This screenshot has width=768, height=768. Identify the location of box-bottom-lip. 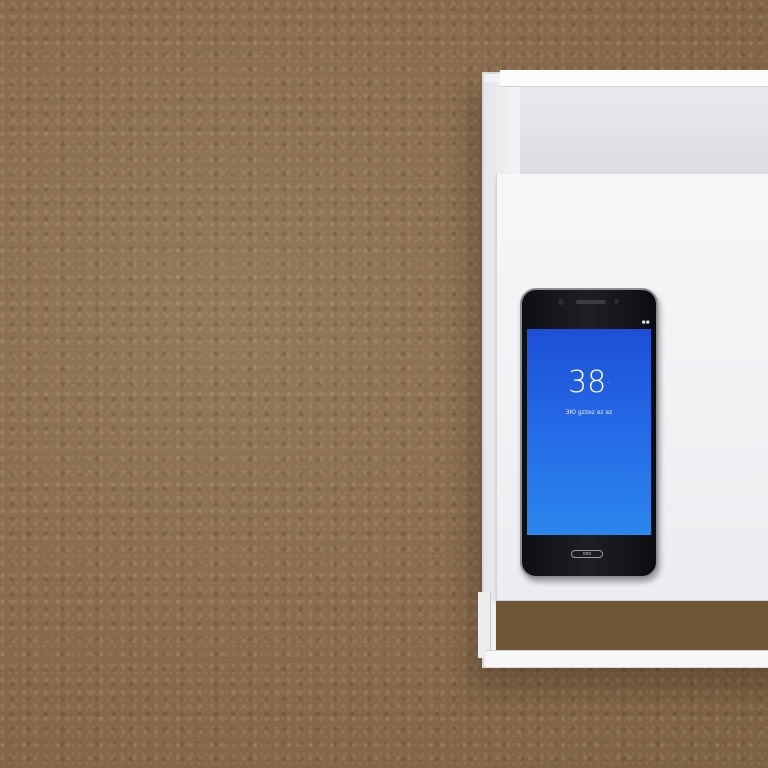
(627, 658).